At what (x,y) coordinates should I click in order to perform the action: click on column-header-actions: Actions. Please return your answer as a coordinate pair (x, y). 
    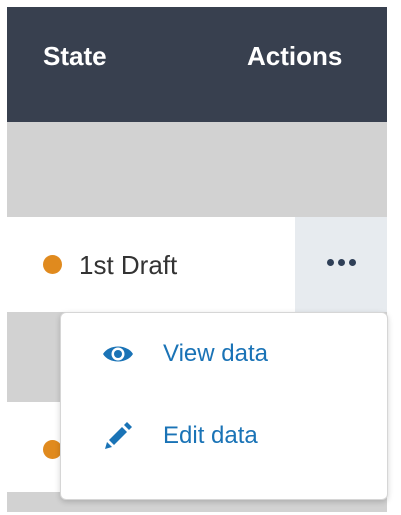
    Looking at the image, I should click on (295, 56).